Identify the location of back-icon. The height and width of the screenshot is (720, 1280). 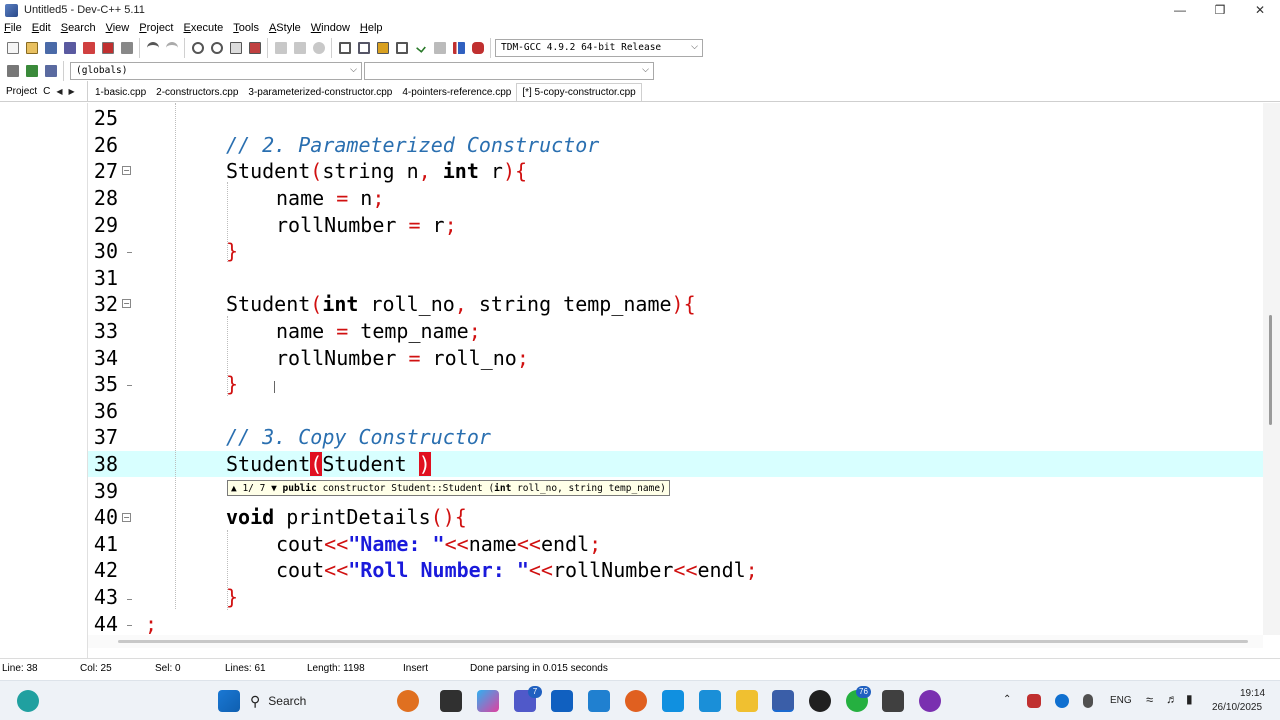
(281, 48).